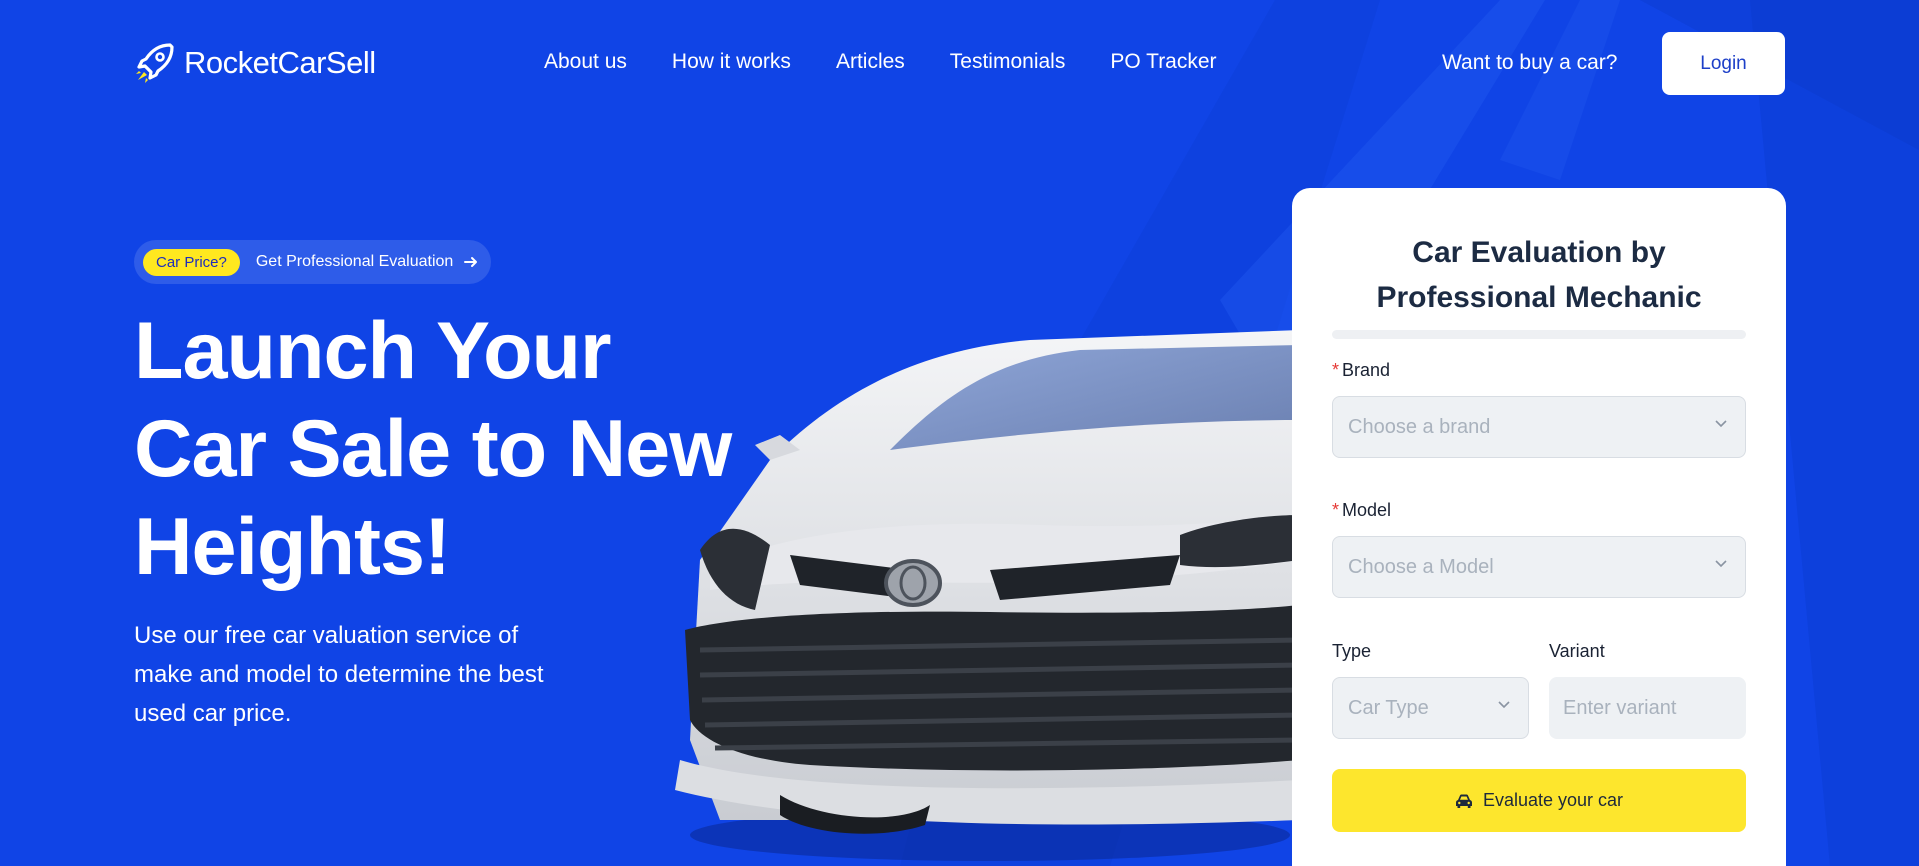  What do you see at coordinates (1539, 567) in the screenshot?
I see `model-select: Choose a Model` at bounding box center [1539, 567].